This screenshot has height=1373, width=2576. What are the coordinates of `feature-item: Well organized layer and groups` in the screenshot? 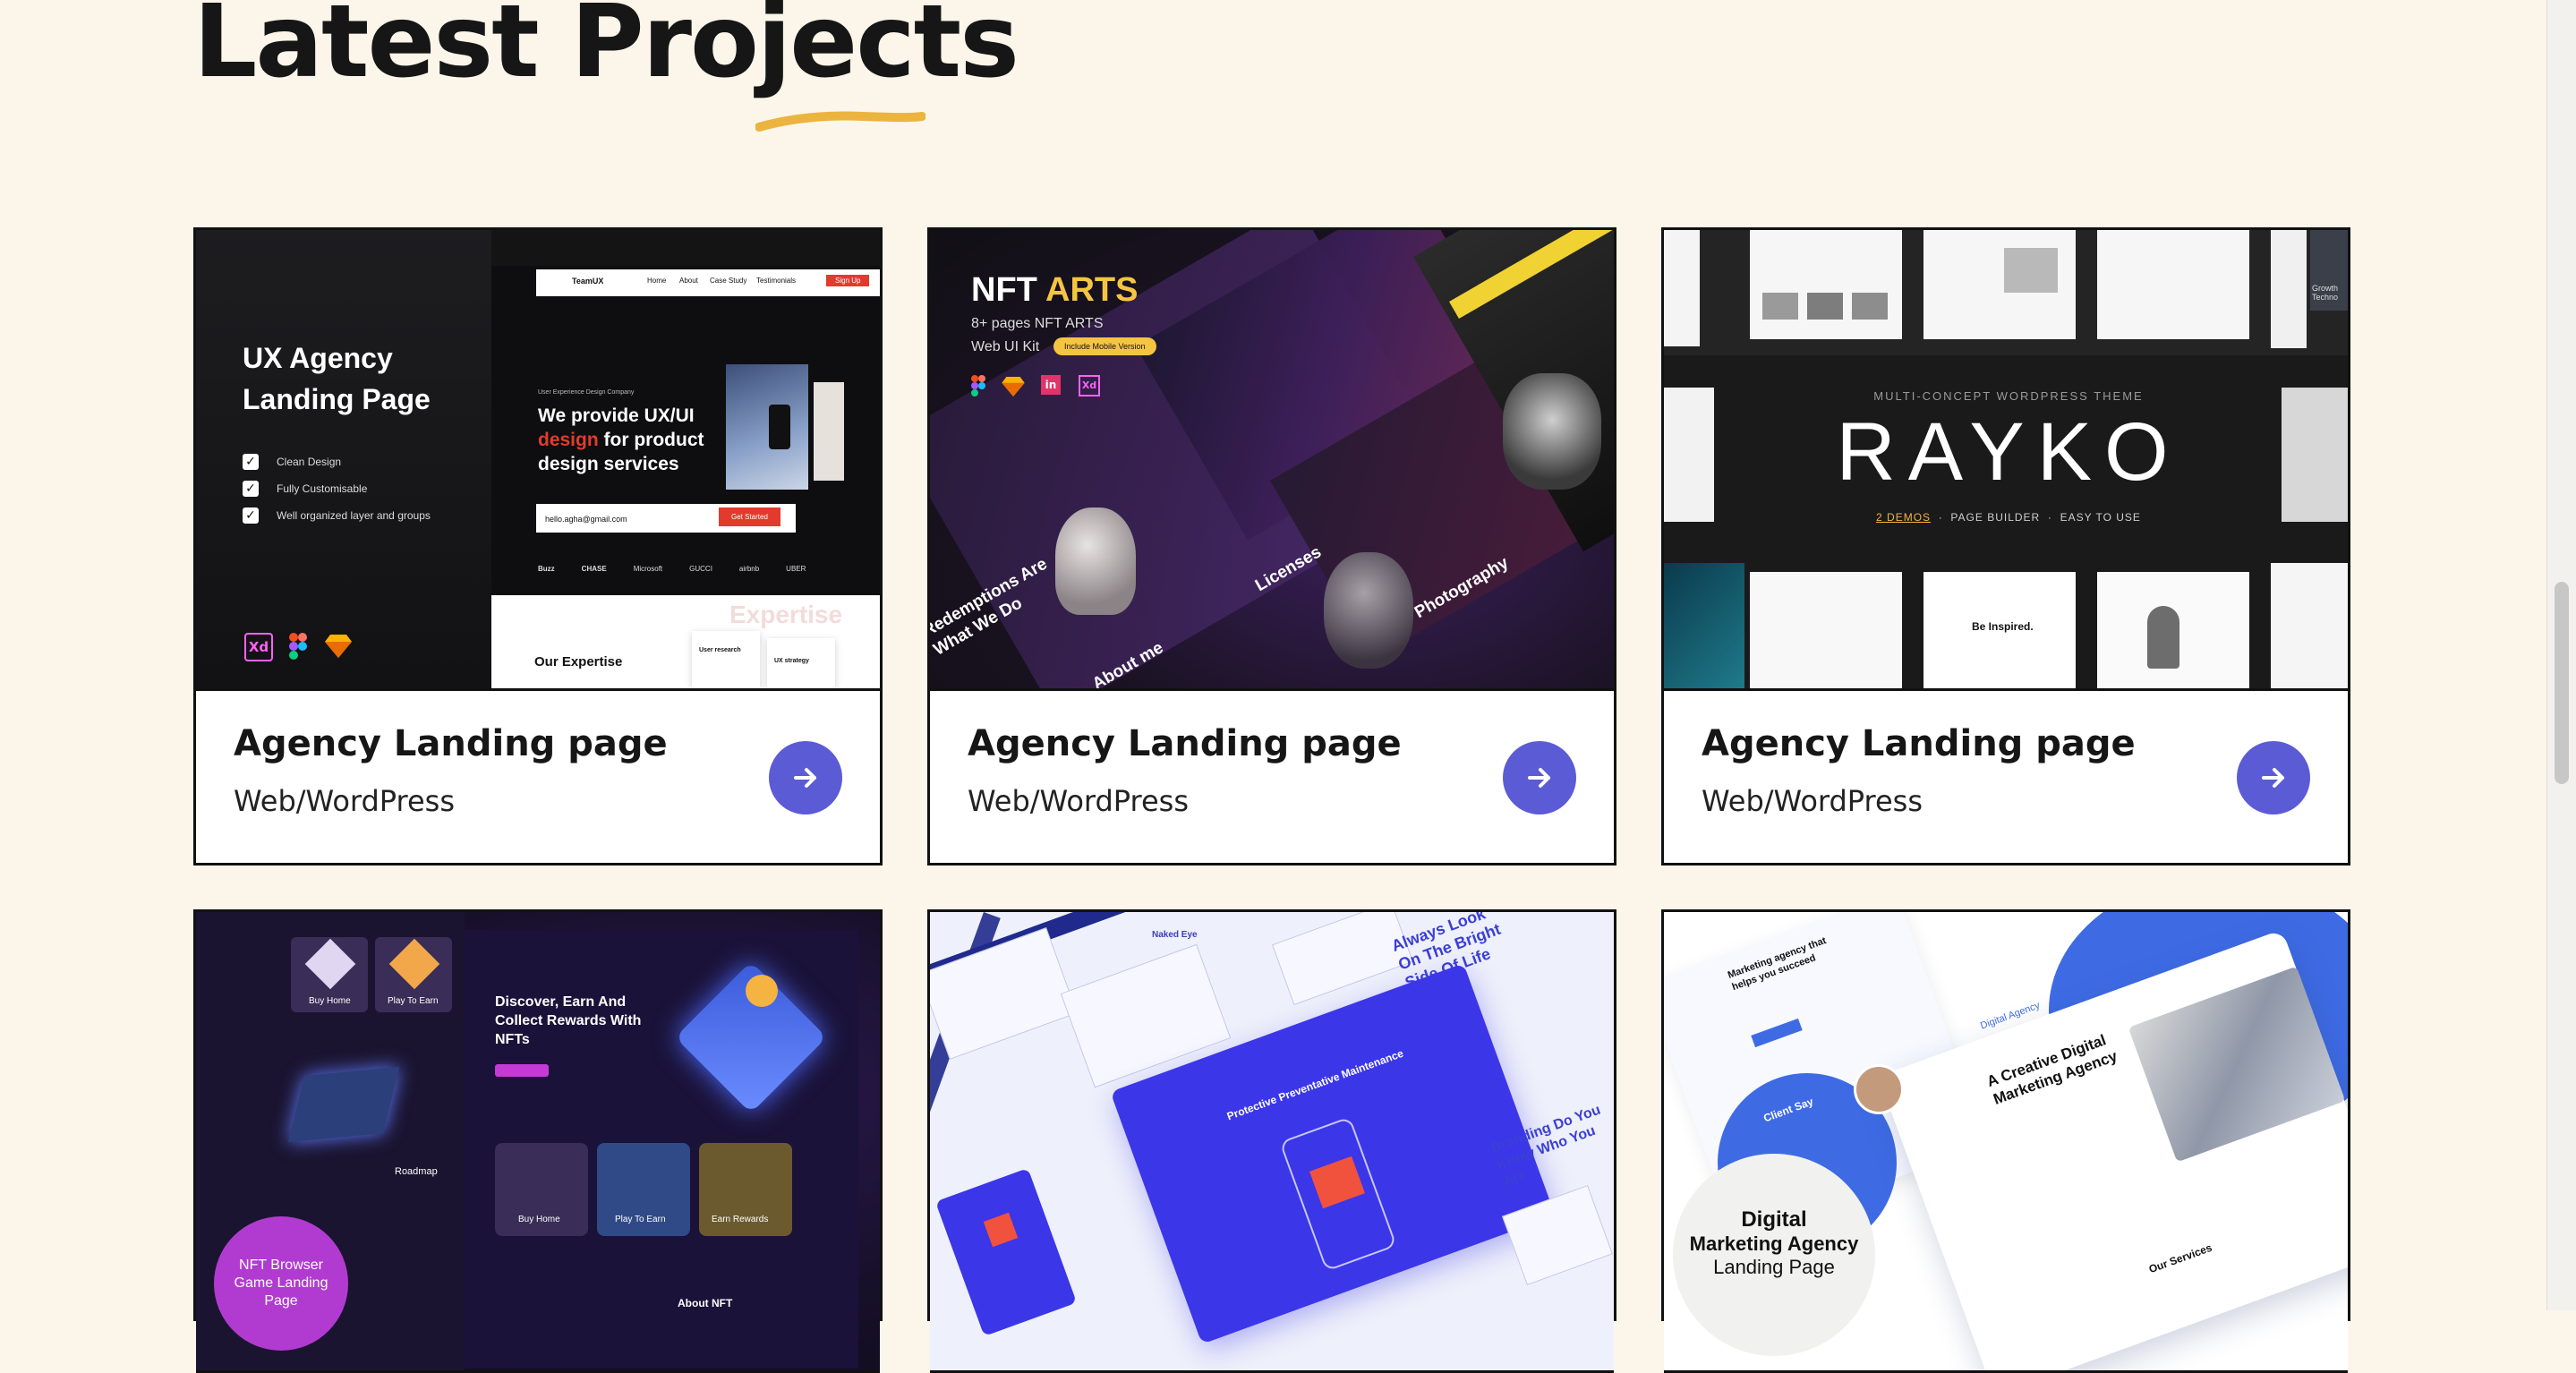 It's located at (354, 515).